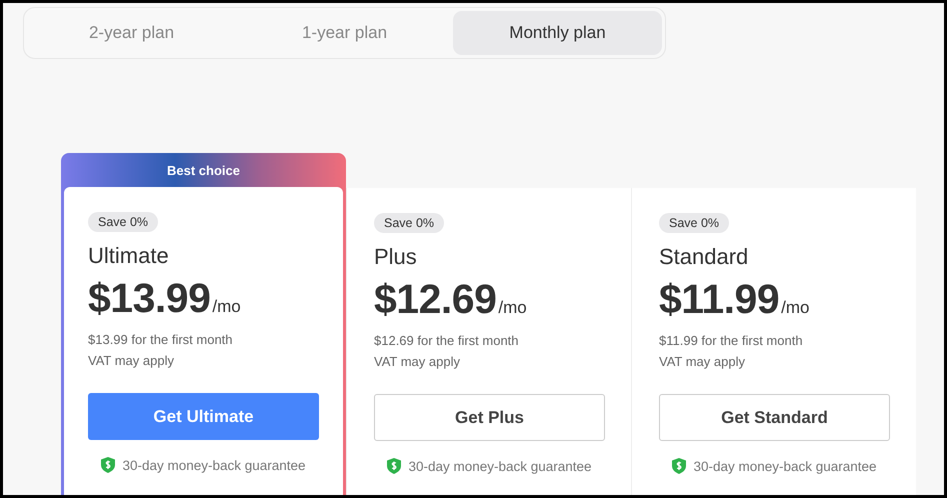 This screenshot has height=498, width=947. What do you see at coordinates (774, 417) in the screenshot?
I see `get-plan-button: Get Standard` at bounding box center [774, 417].